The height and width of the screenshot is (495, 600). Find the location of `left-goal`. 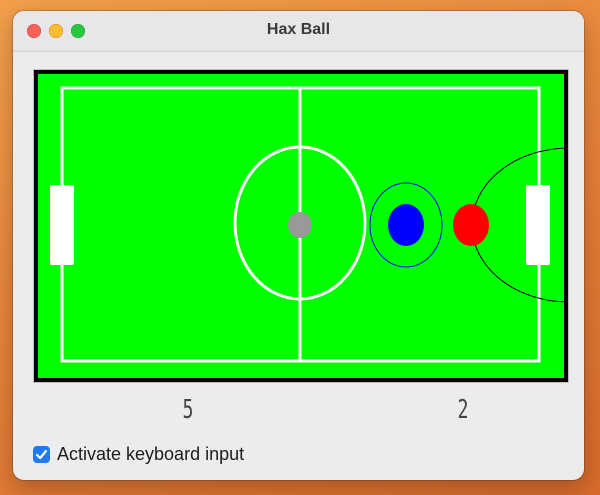

left-goal is located at coordinates (62, 225).